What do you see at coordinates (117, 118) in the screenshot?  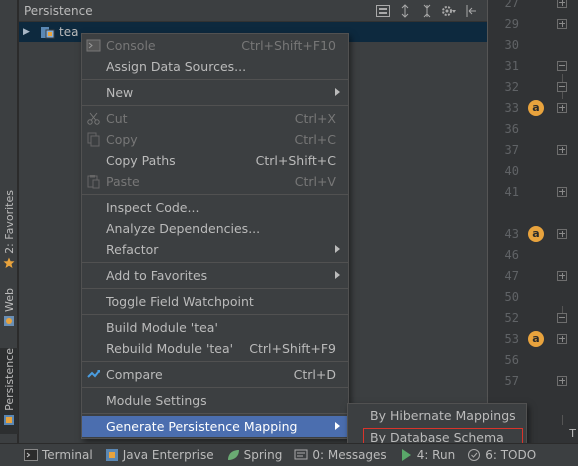 I see `menu-item-label: Cut` at bounding box center [117, 118].